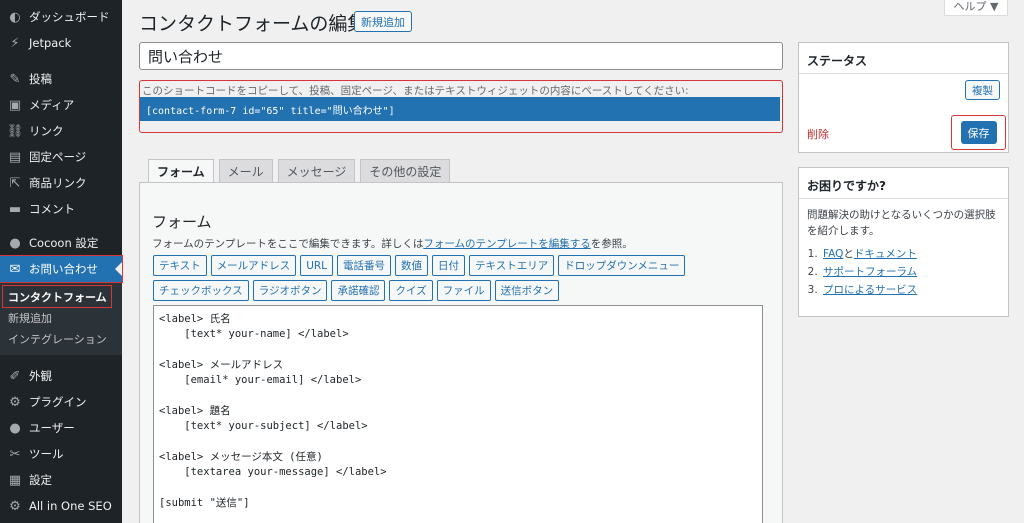 This screenshot has height=523, width=1024. I want to click on list-item: FAQとドキュメント, so click(869, 255).